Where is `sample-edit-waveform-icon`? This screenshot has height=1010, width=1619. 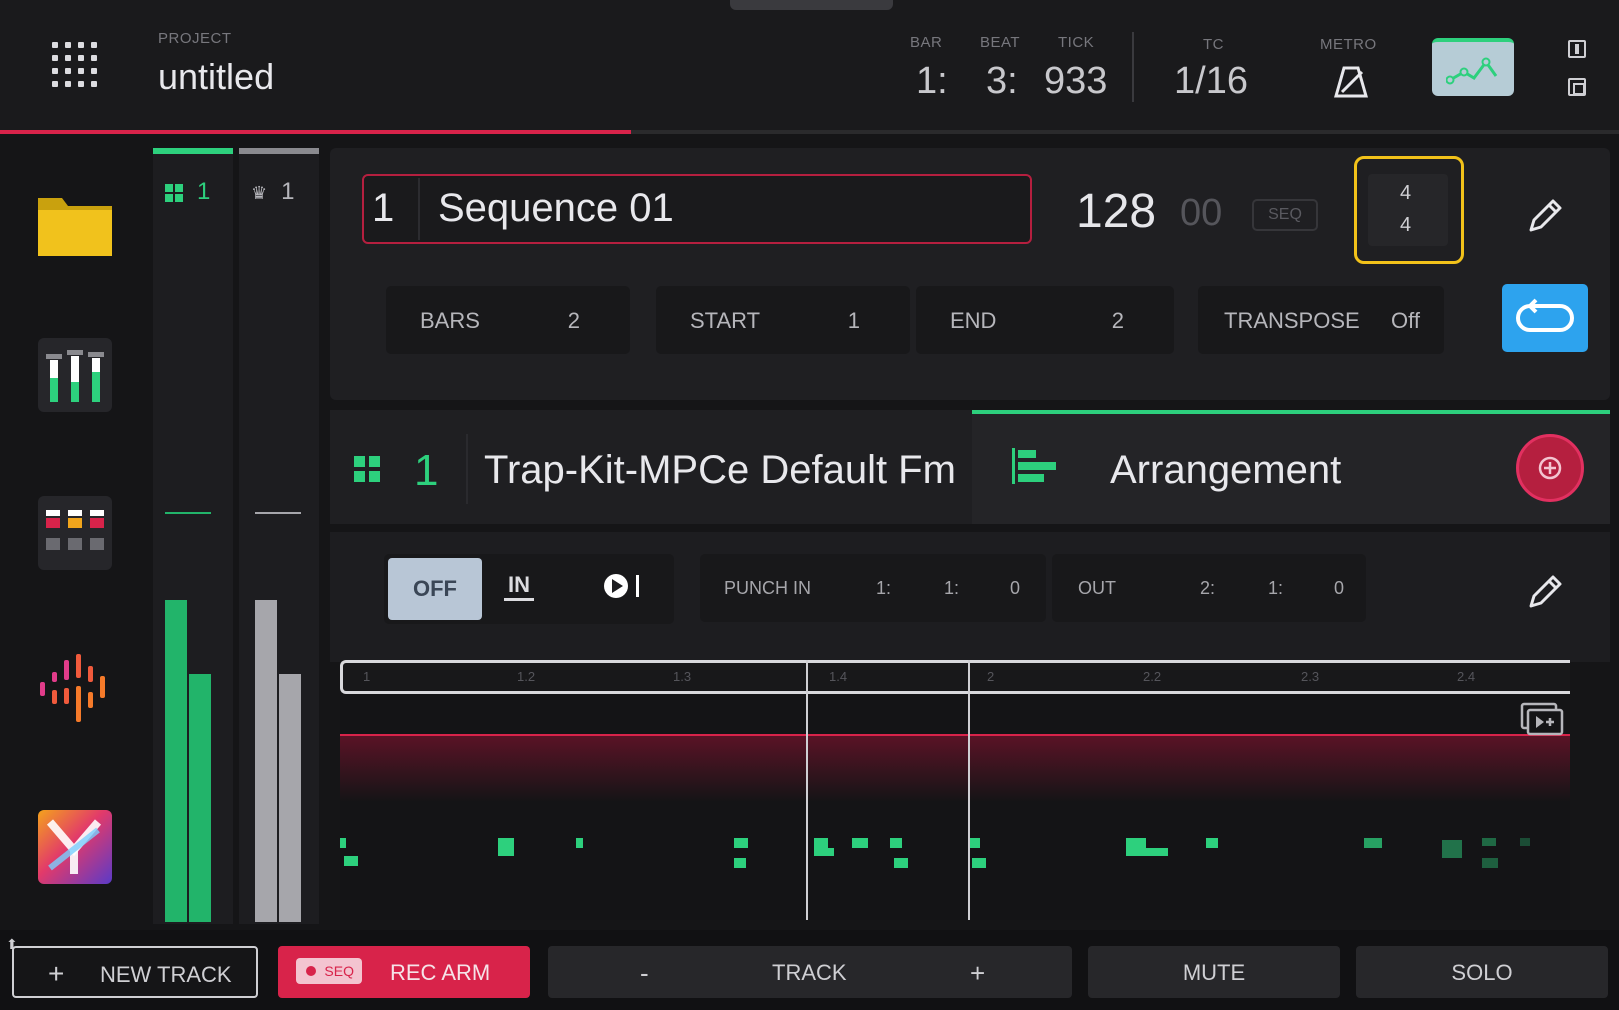
sample-edit-waveform-icon is located at coordinates (75, 689).